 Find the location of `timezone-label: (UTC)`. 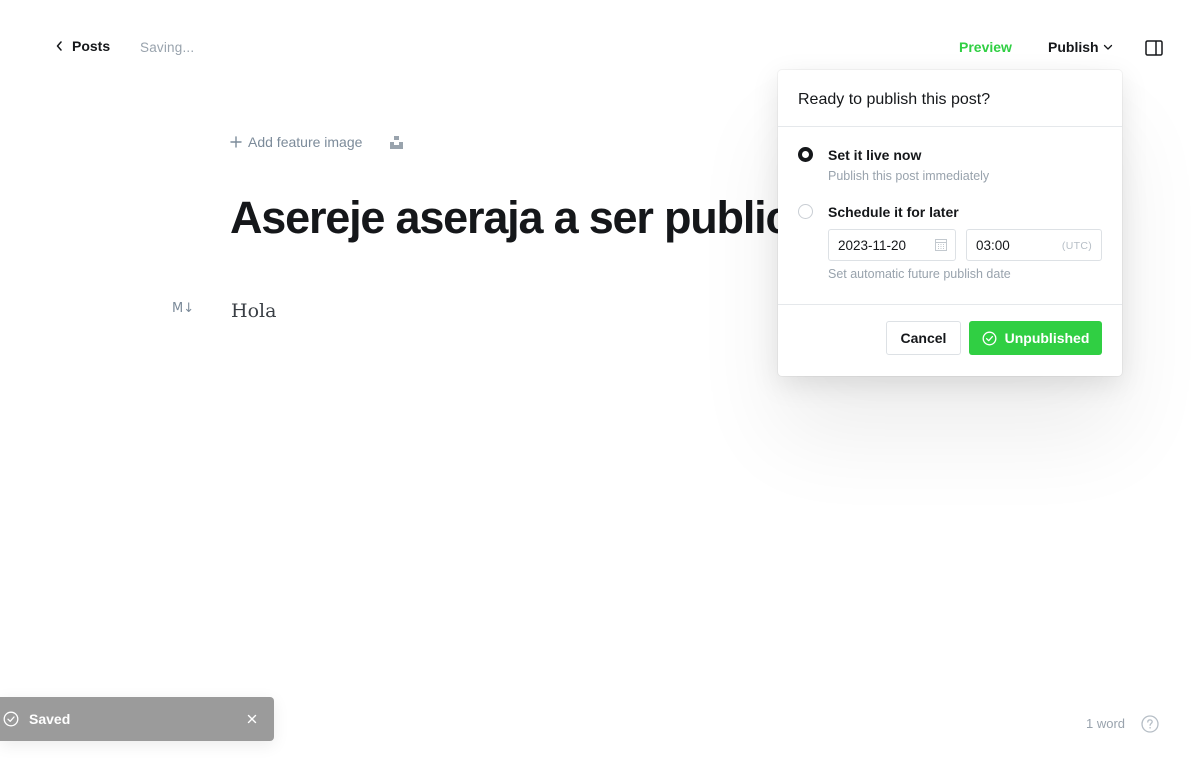

timezone-label: (UTC) is located at coordinates (1076, 246).